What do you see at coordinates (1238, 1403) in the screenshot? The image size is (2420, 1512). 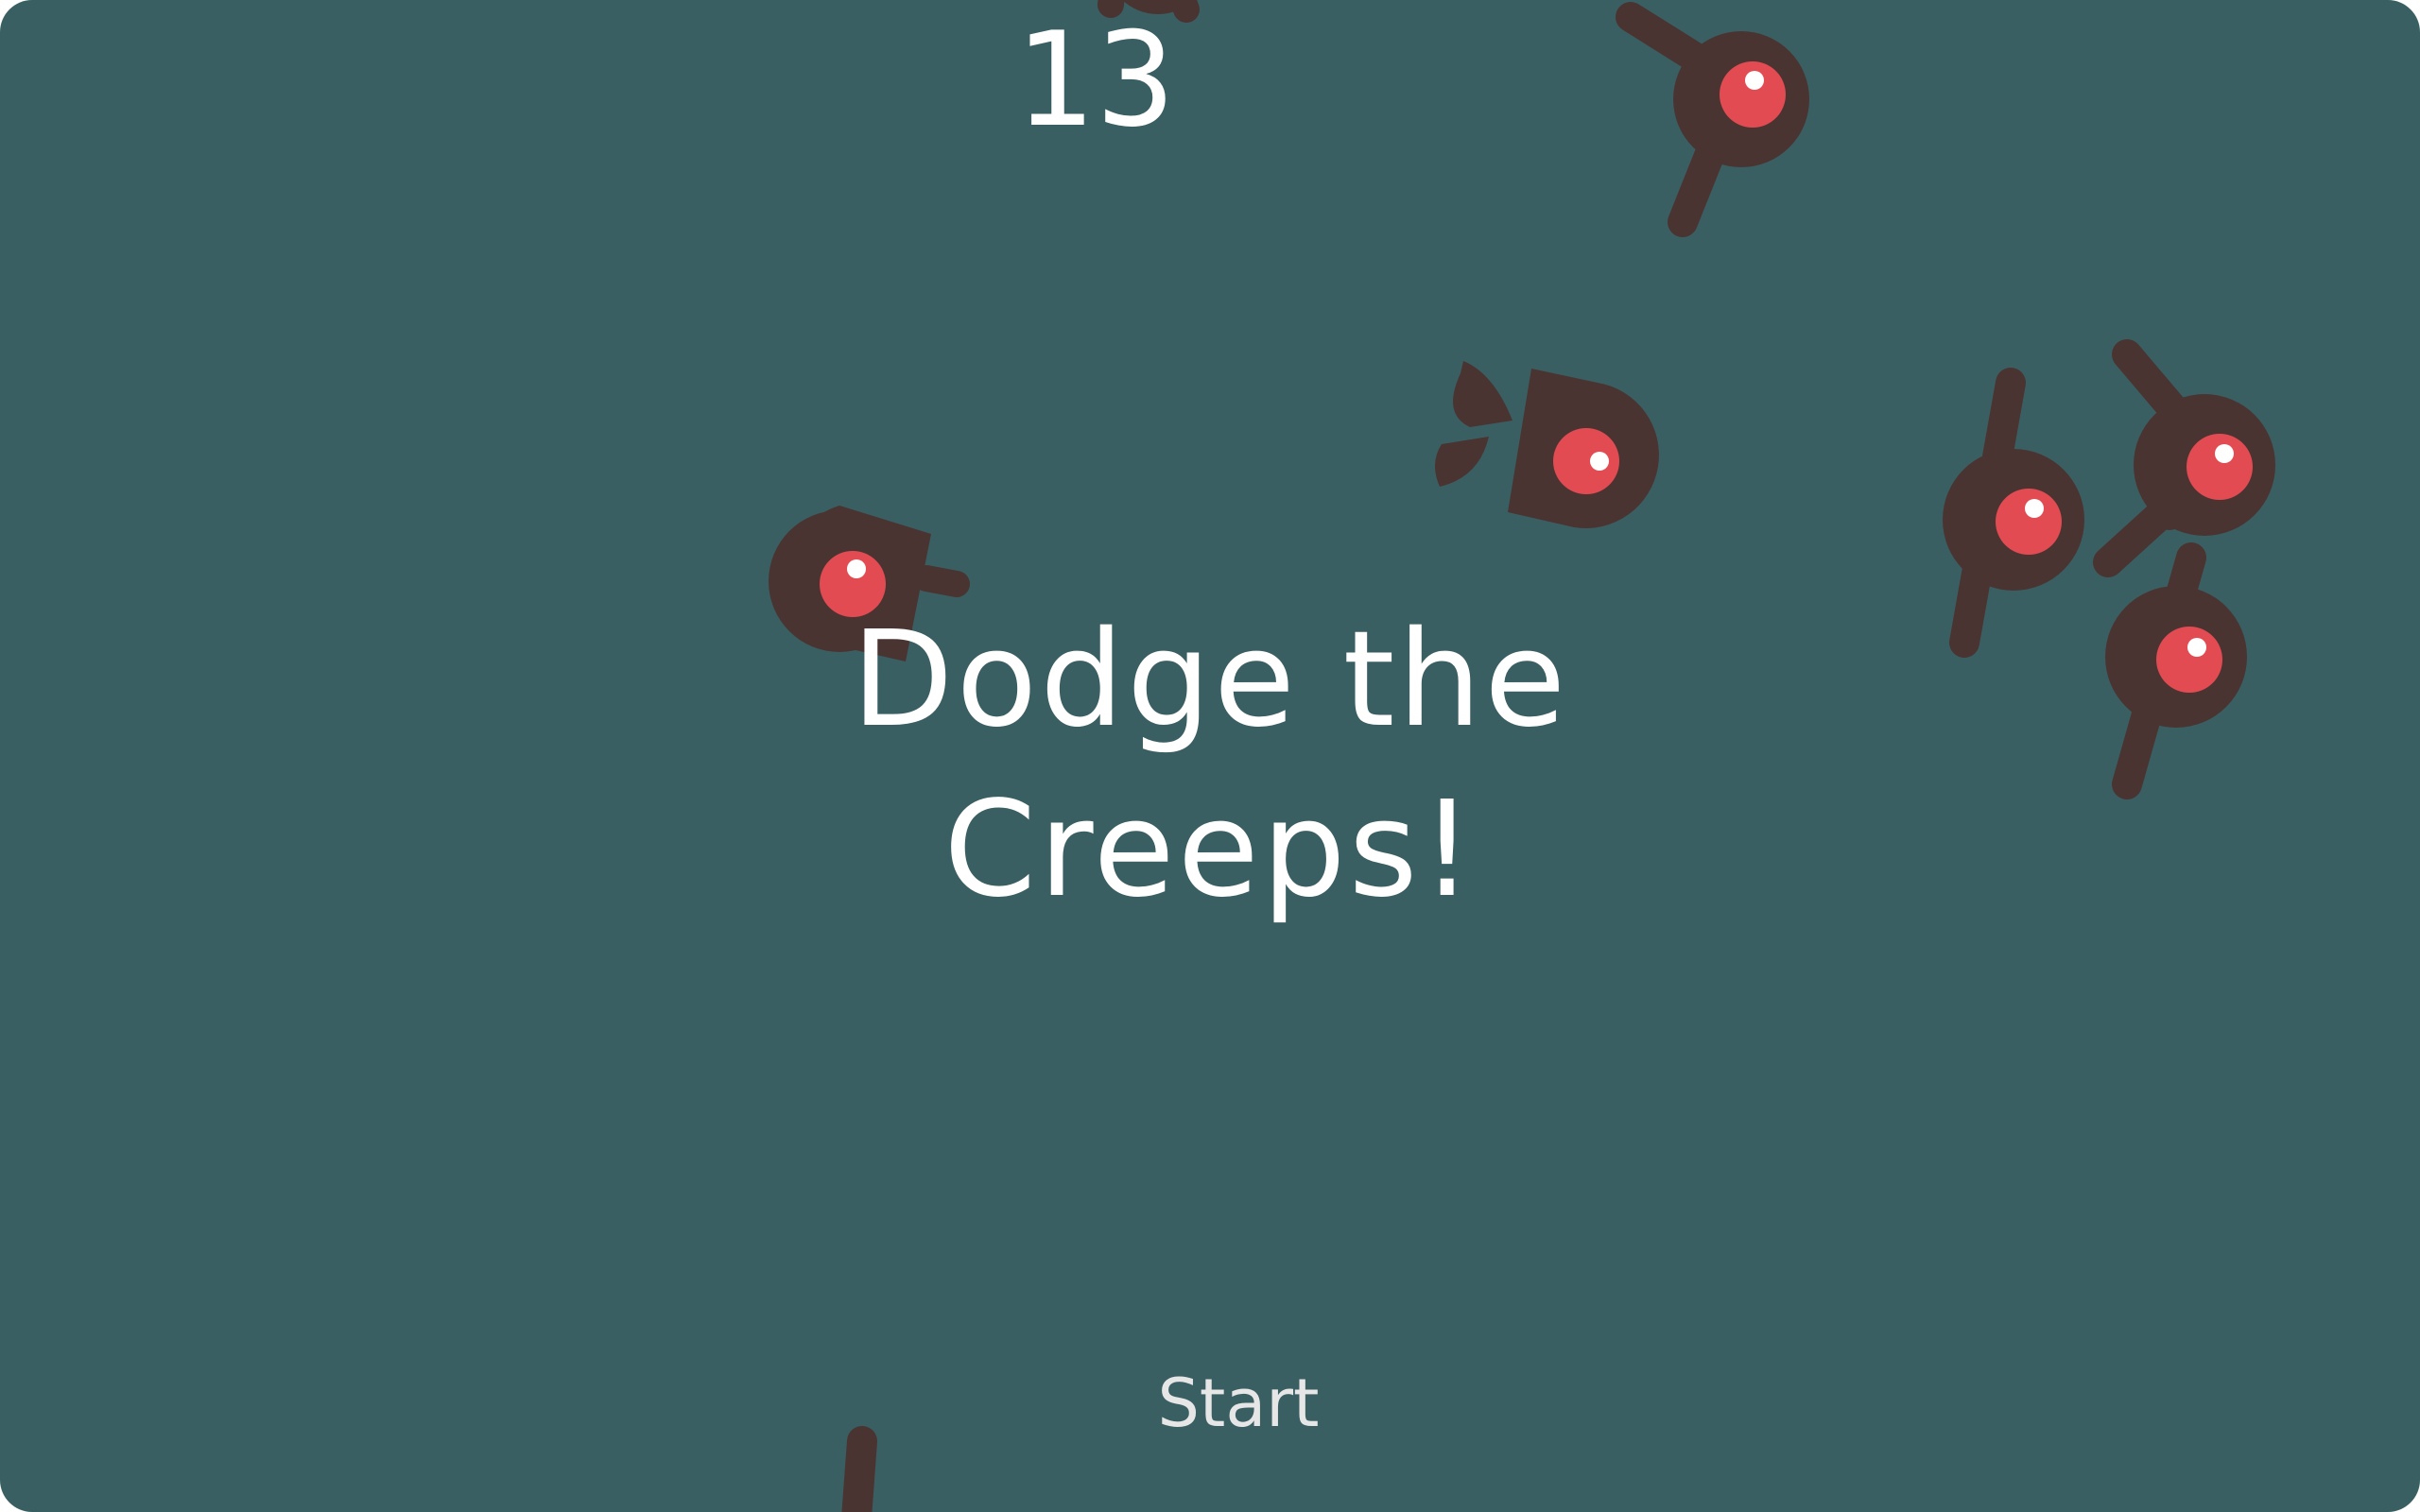 I see `start-button: Start` at bounding box center [1238, 1403].